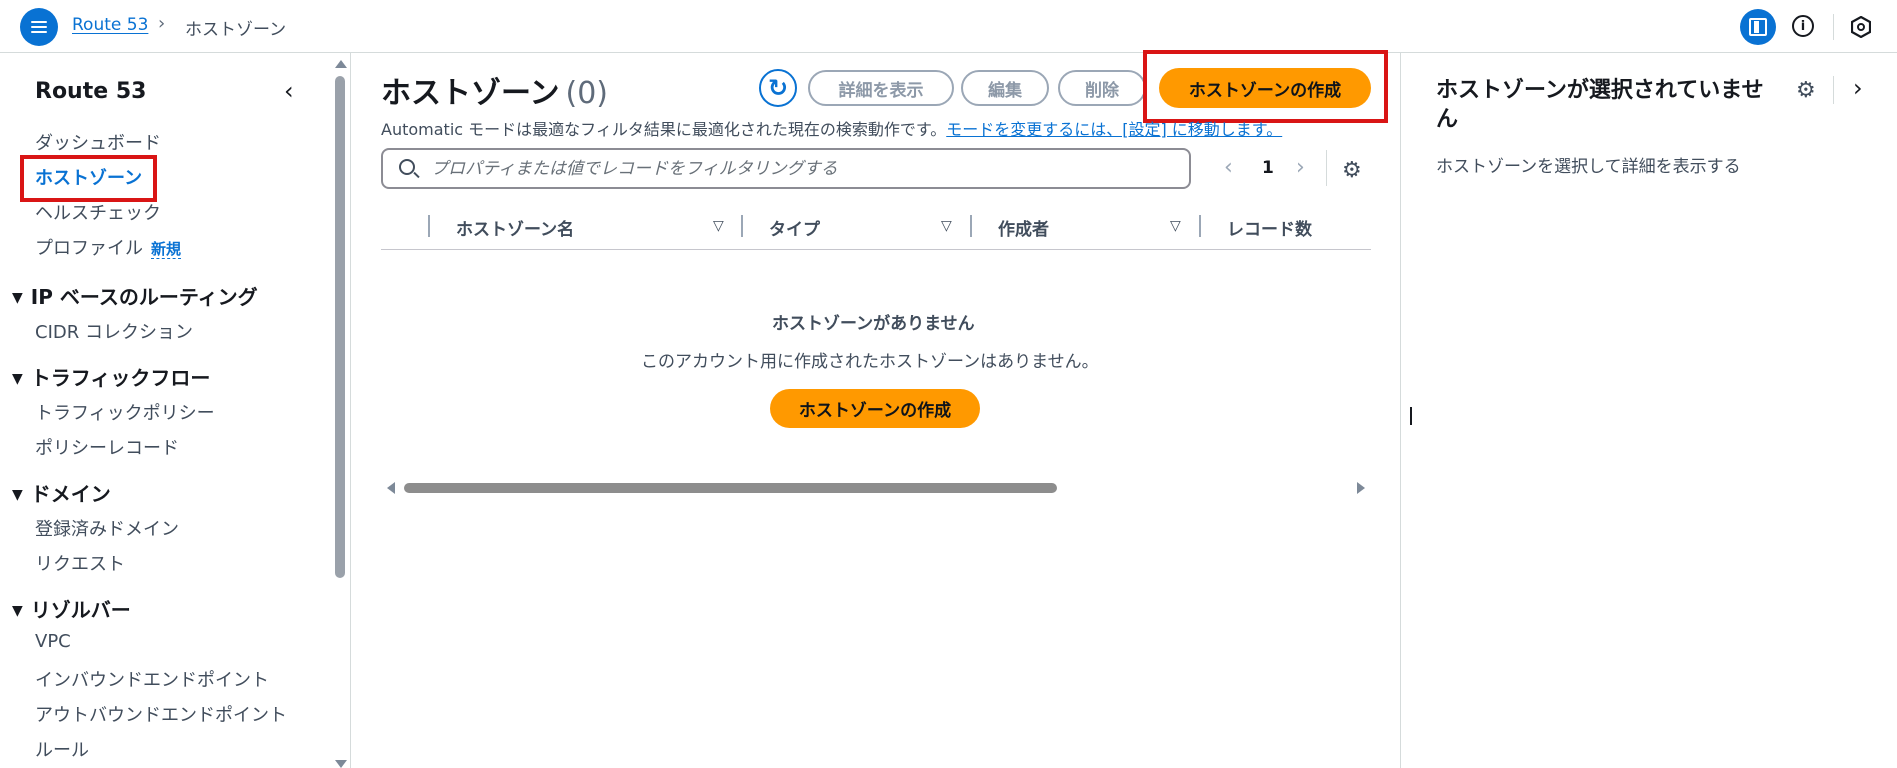 This screenshot has width=1897, height=768. What do you see at coordinates (62, 749) in the screenshot?
I see `nav-item-rules: ルール` at bounding box center [62, 749].